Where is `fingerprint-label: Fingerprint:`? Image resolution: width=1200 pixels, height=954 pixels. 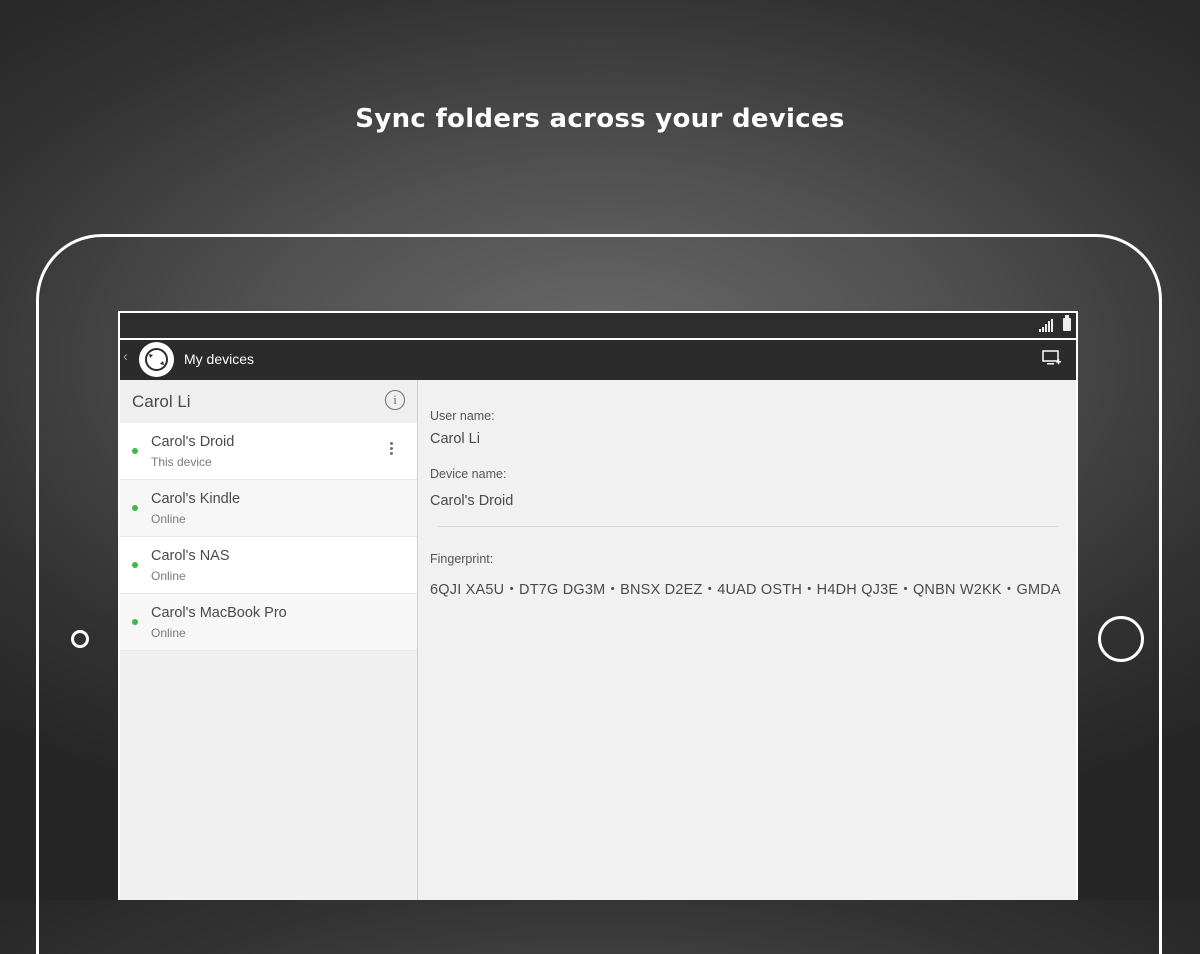
fingerprint-label: Fingerprint: is located at coordinates (462, 559).